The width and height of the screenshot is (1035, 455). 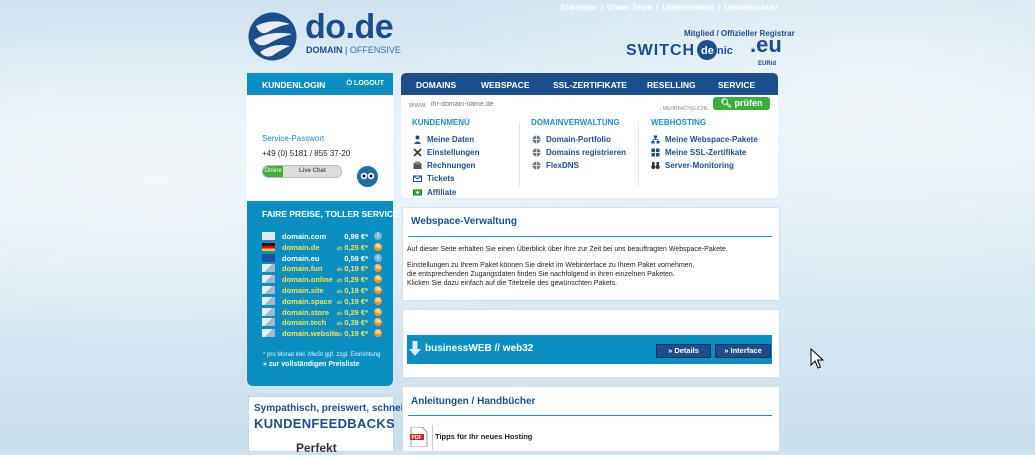 I want to click on price-domain: domain.com, so click(x=304, y=236).